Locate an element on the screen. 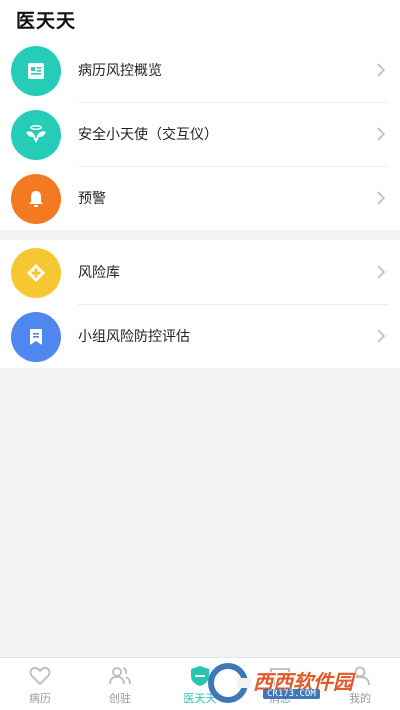  menu-item-safety-angel: 安全小天使（交互仪） is located at coordinates (200, 134).